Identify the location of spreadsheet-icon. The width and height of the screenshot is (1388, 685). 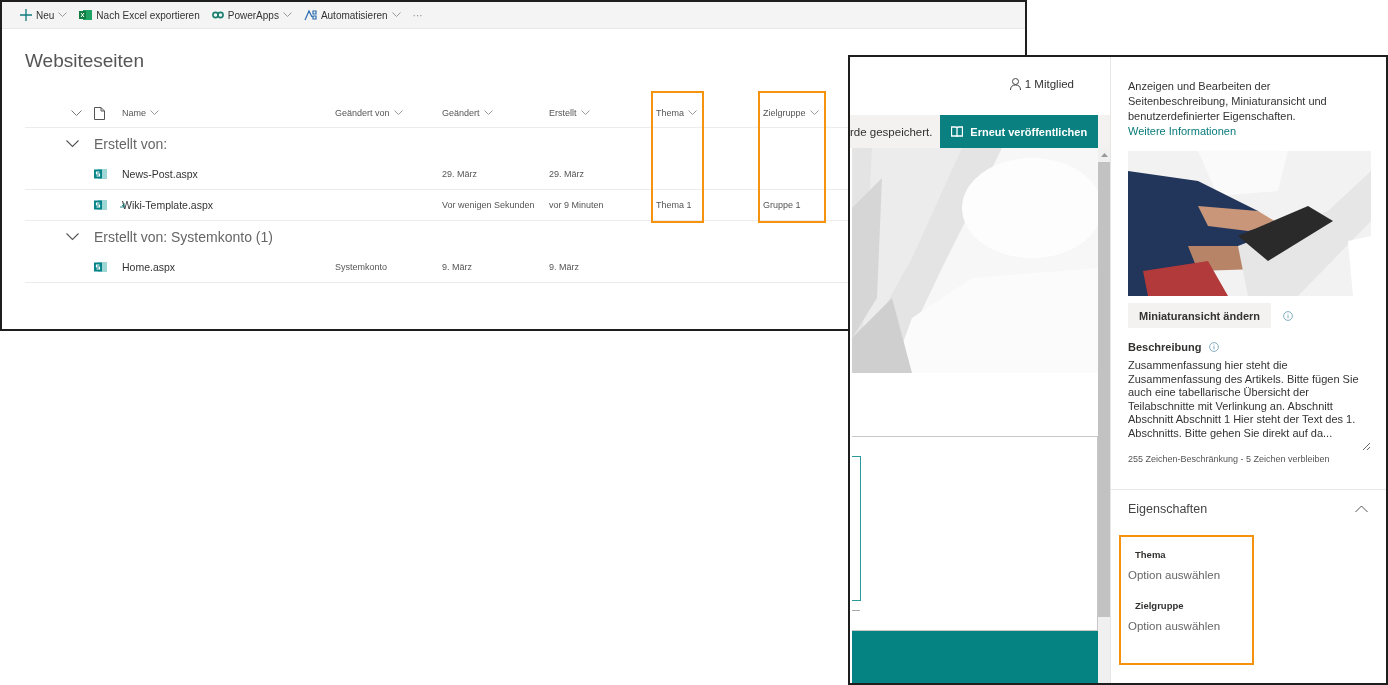
(86, 15).